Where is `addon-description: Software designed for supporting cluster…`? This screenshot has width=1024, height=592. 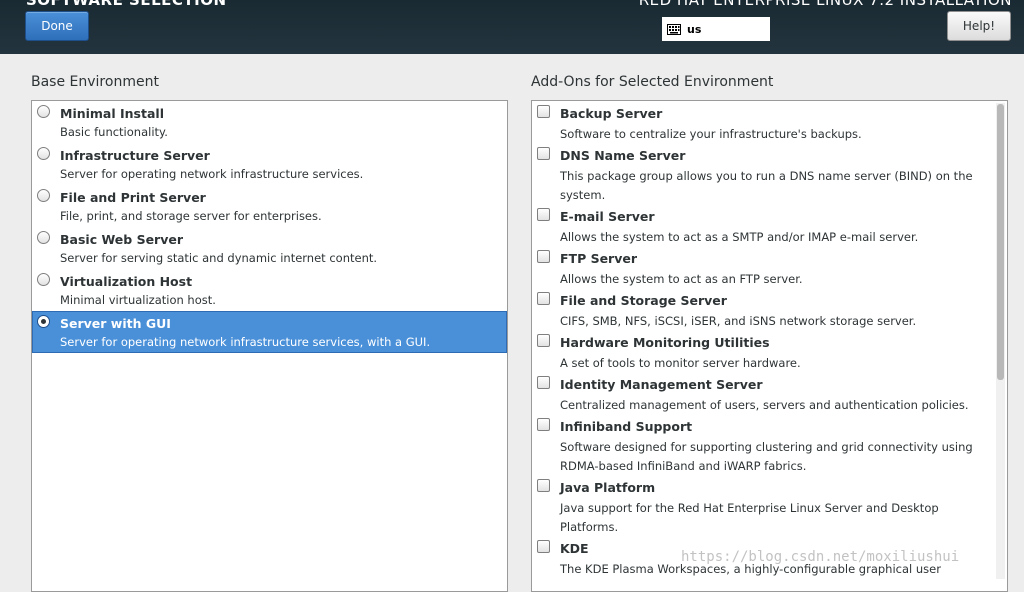 addon-description: Software designed for supporting cluster… is located at coordinates (766, 456).